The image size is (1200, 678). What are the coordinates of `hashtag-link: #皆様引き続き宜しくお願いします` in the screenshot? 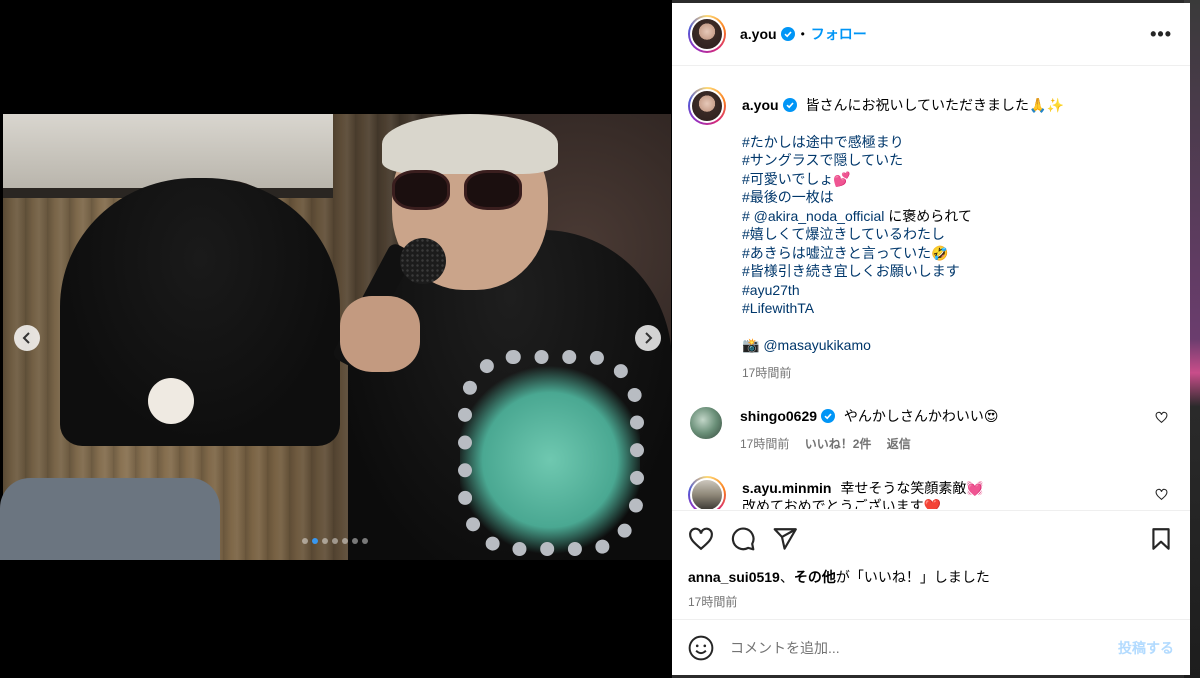 It's located at (851, 271).